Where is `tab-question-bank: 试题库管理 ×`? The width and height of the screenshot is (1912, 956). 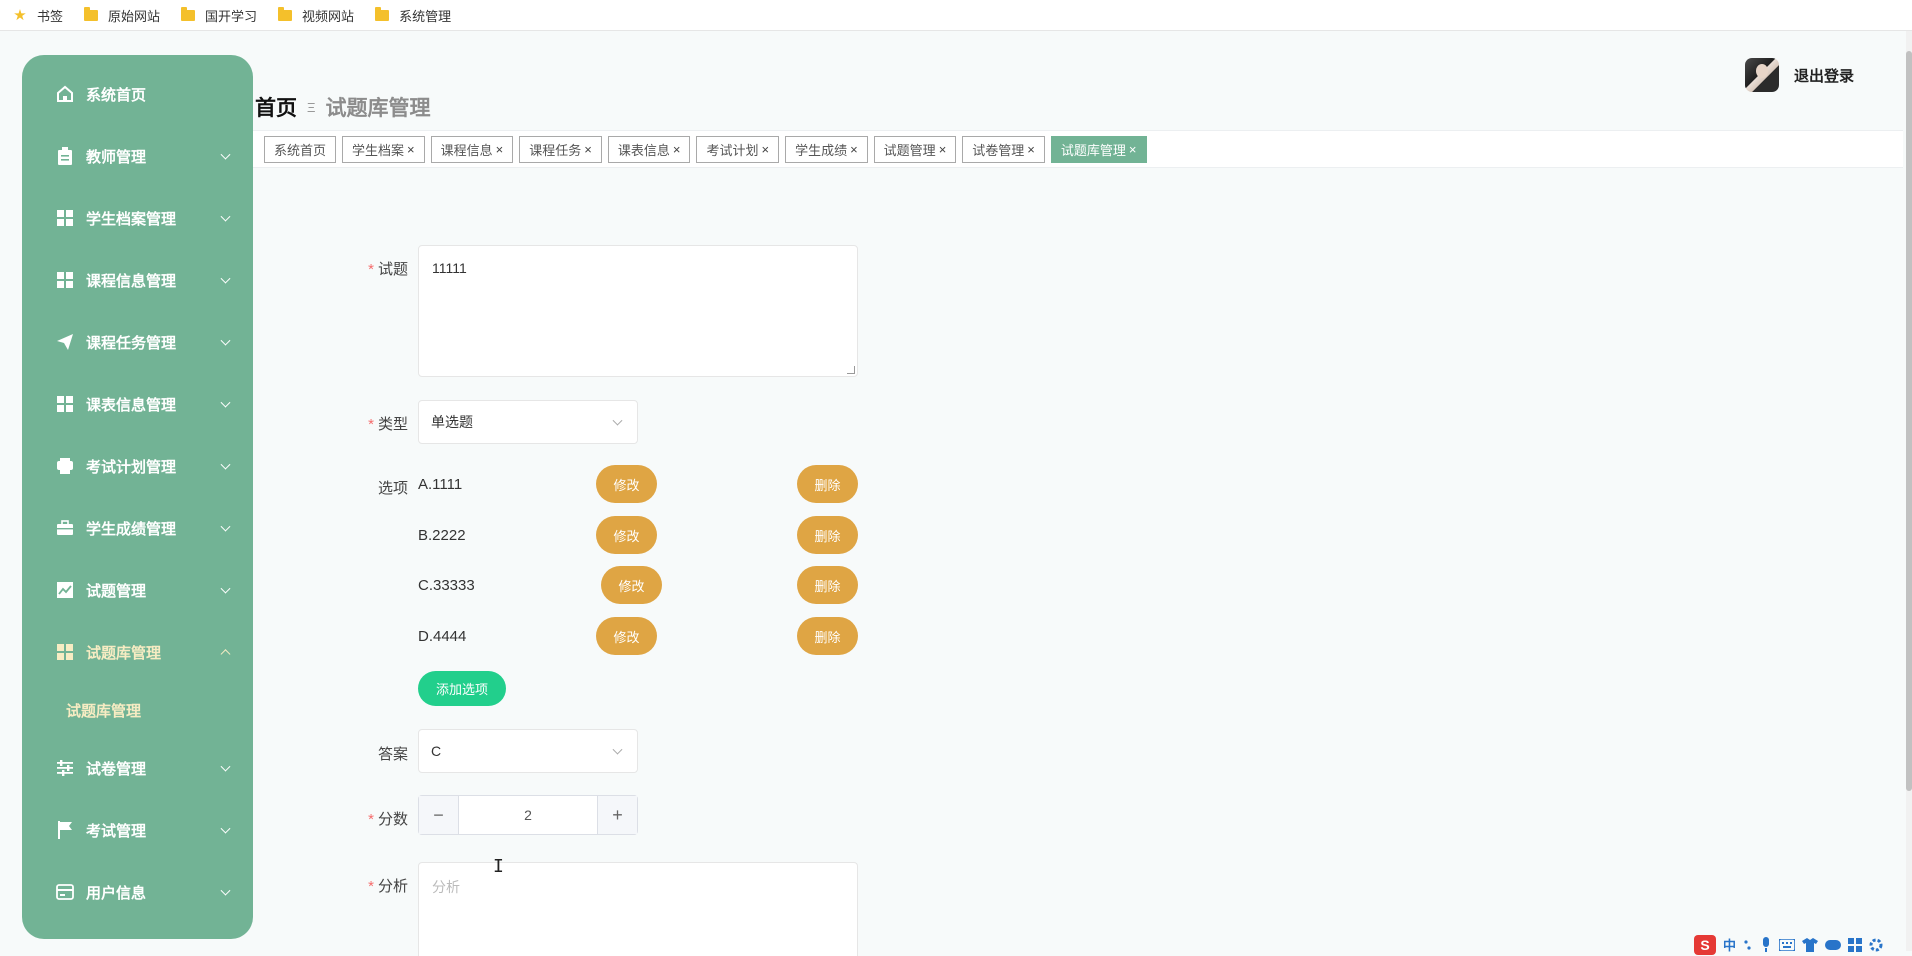
tab-question-bank: 试题库管理 × is located at coordinates (1098, 149).